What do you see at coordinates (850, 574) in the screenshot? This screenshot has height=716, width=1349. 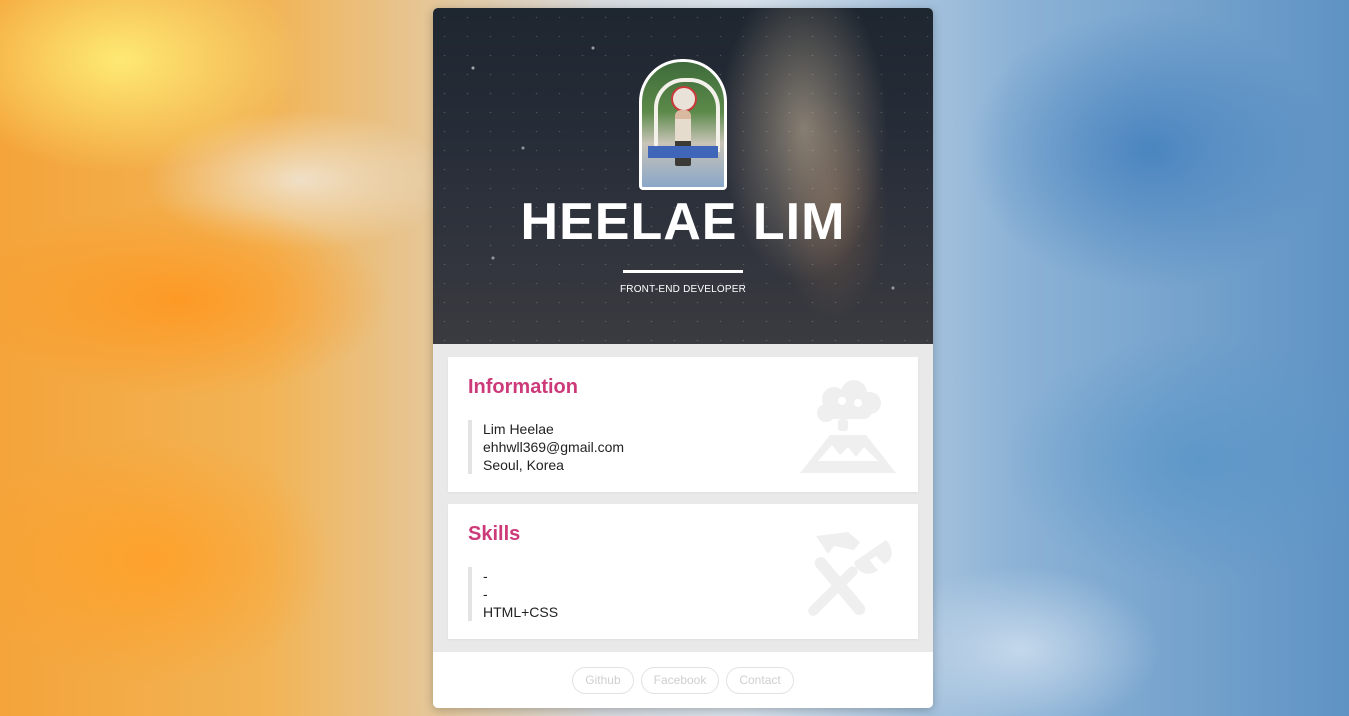 I see `tools-icon` at bounding box center [850, 574].